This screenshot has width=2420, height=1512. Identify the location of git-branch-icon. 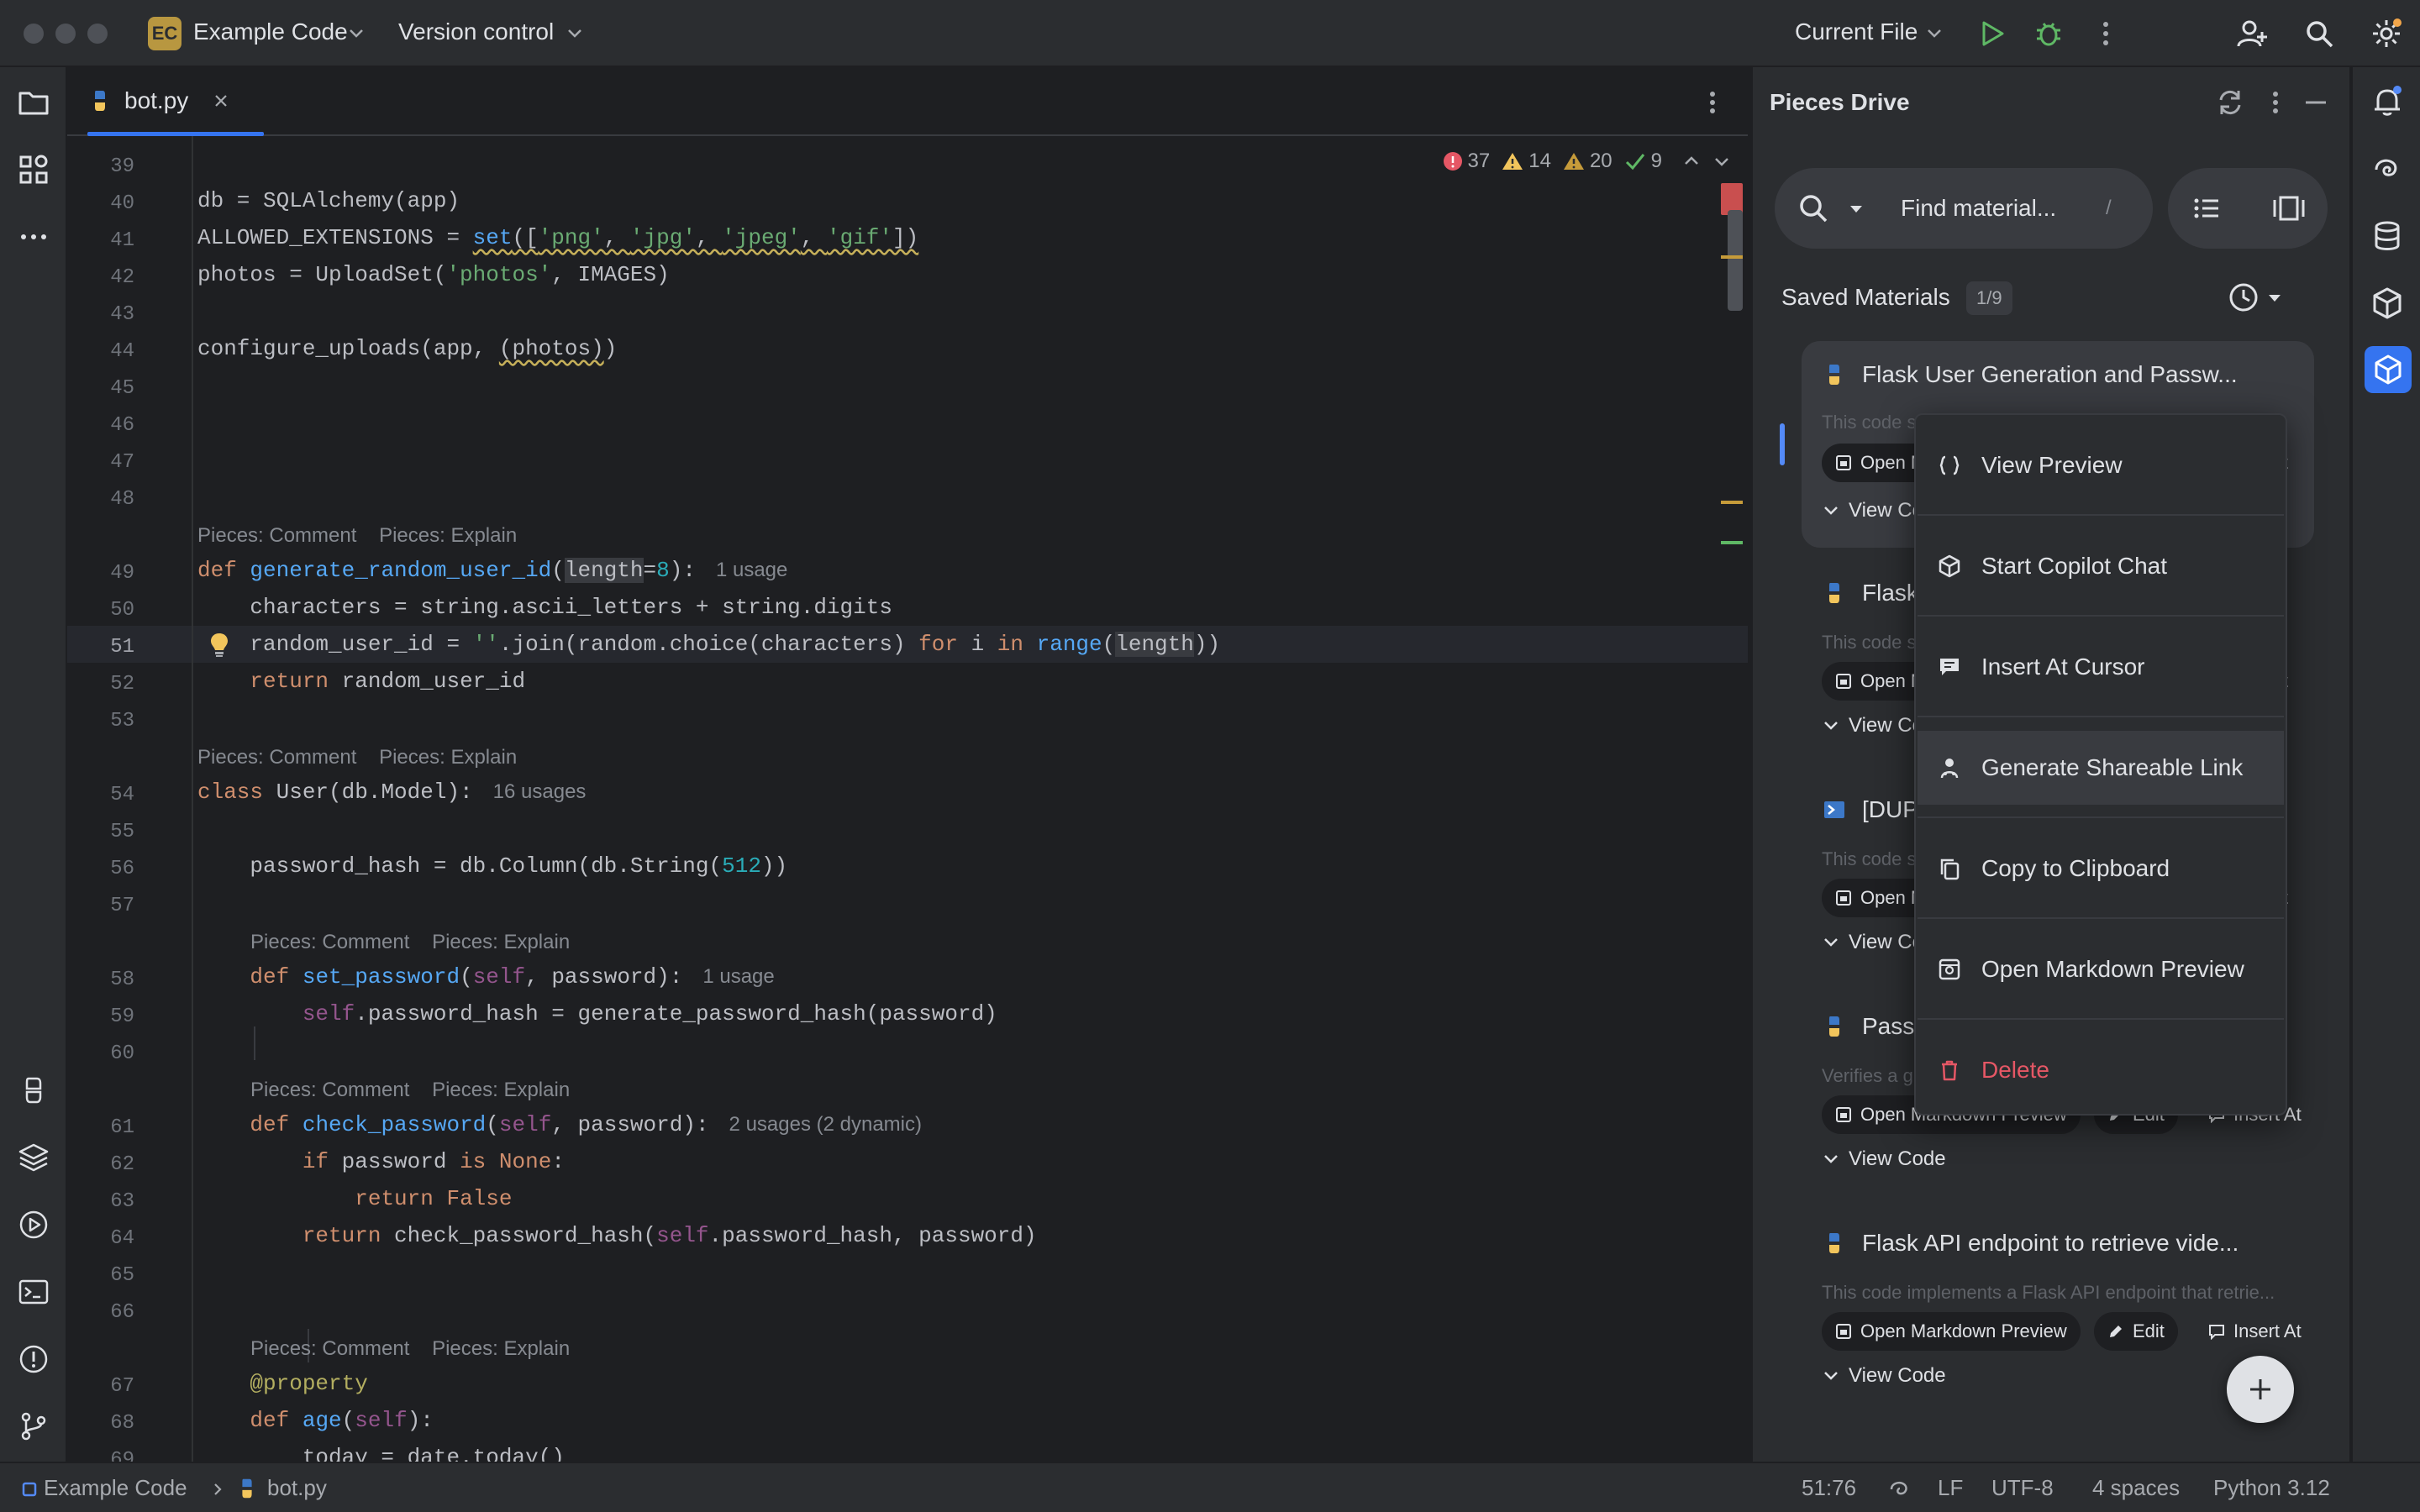
(34, 1426).